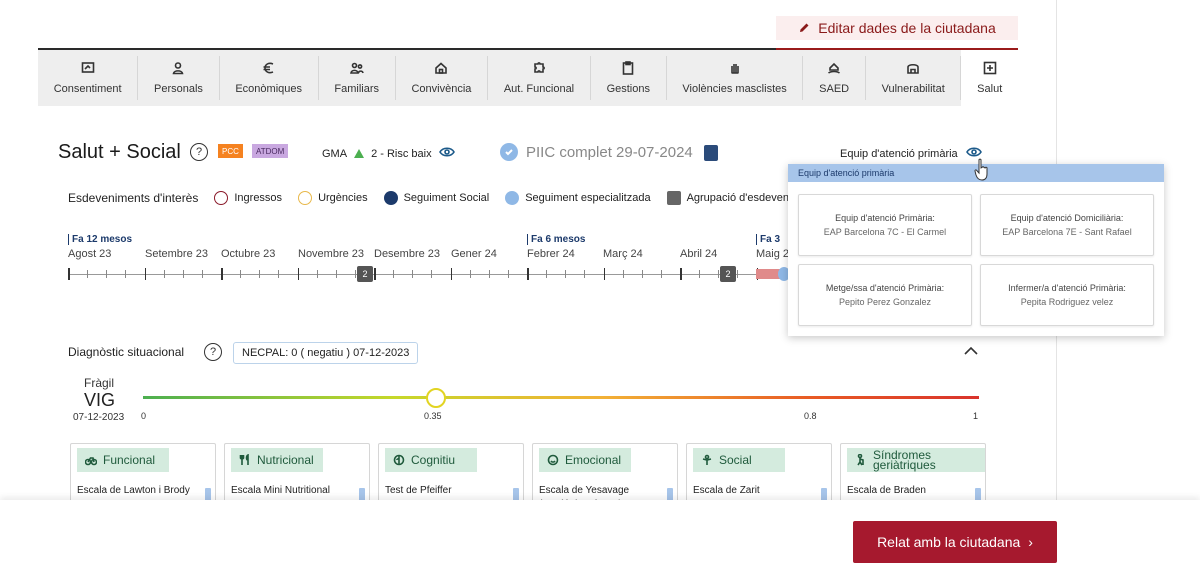 The height and width of the screenshot is (575, 1200). I want to click on tab-economiques: Econòmiques, so click(269, 78).